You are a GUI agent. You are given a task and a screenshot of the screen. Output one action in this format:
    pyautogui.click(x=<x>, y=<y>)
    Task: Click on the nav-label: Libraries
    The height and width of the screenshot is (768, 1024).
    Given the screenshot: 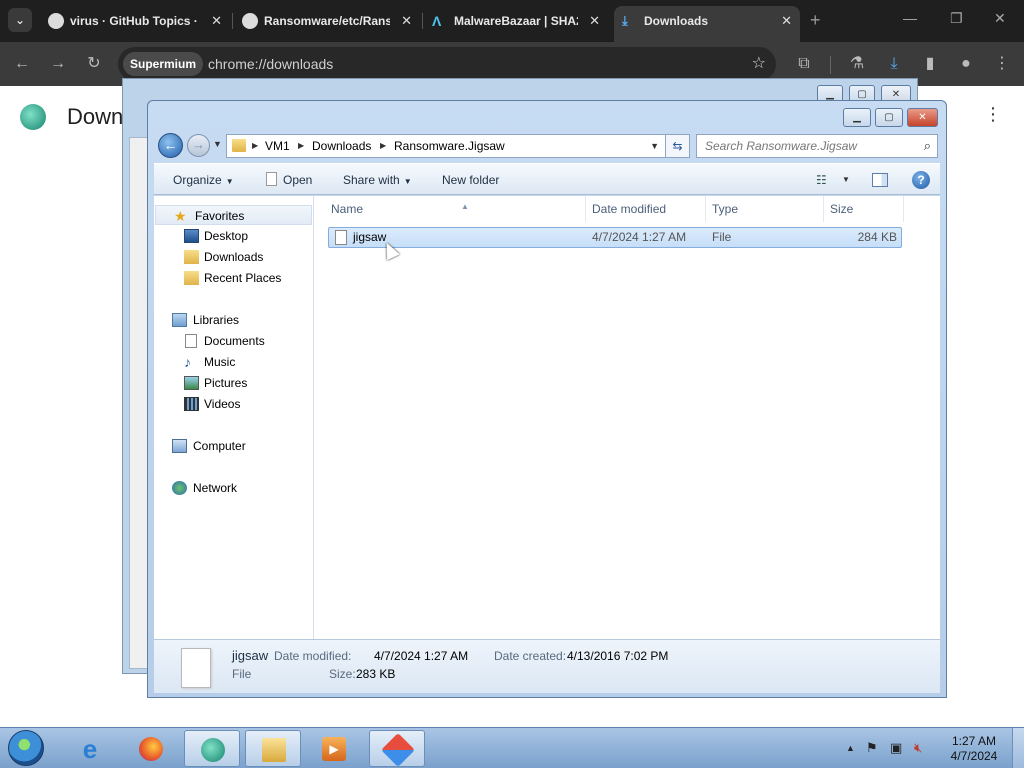 What is the action you would take?
    pyautogui.click(x=216, y=320)
    